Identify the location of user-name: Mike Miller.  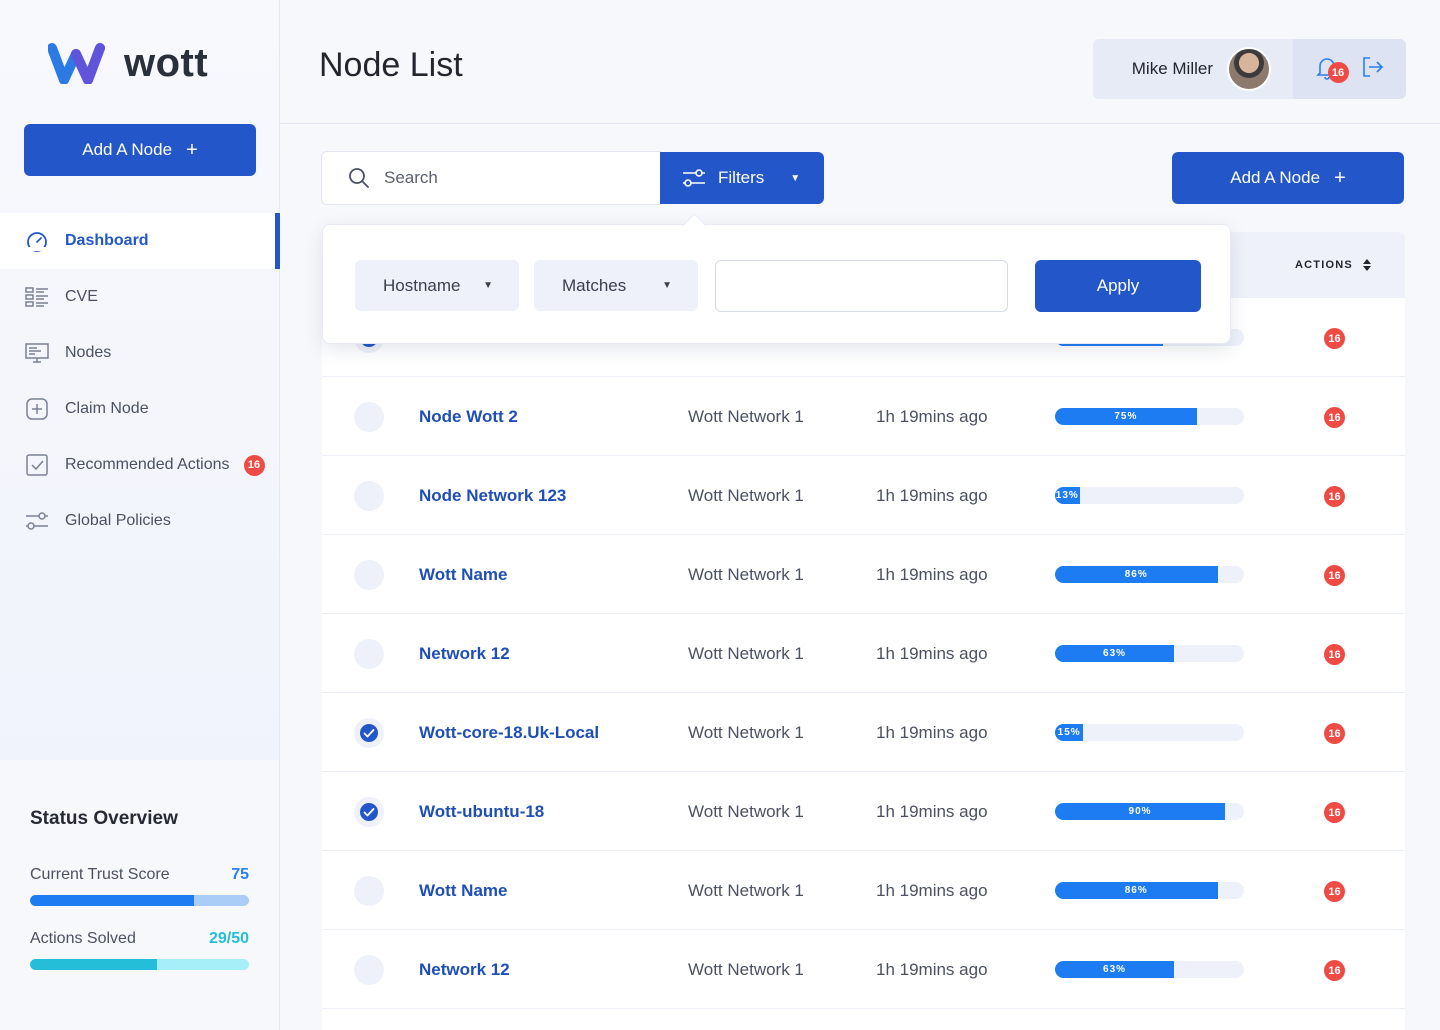
(1172, 68).